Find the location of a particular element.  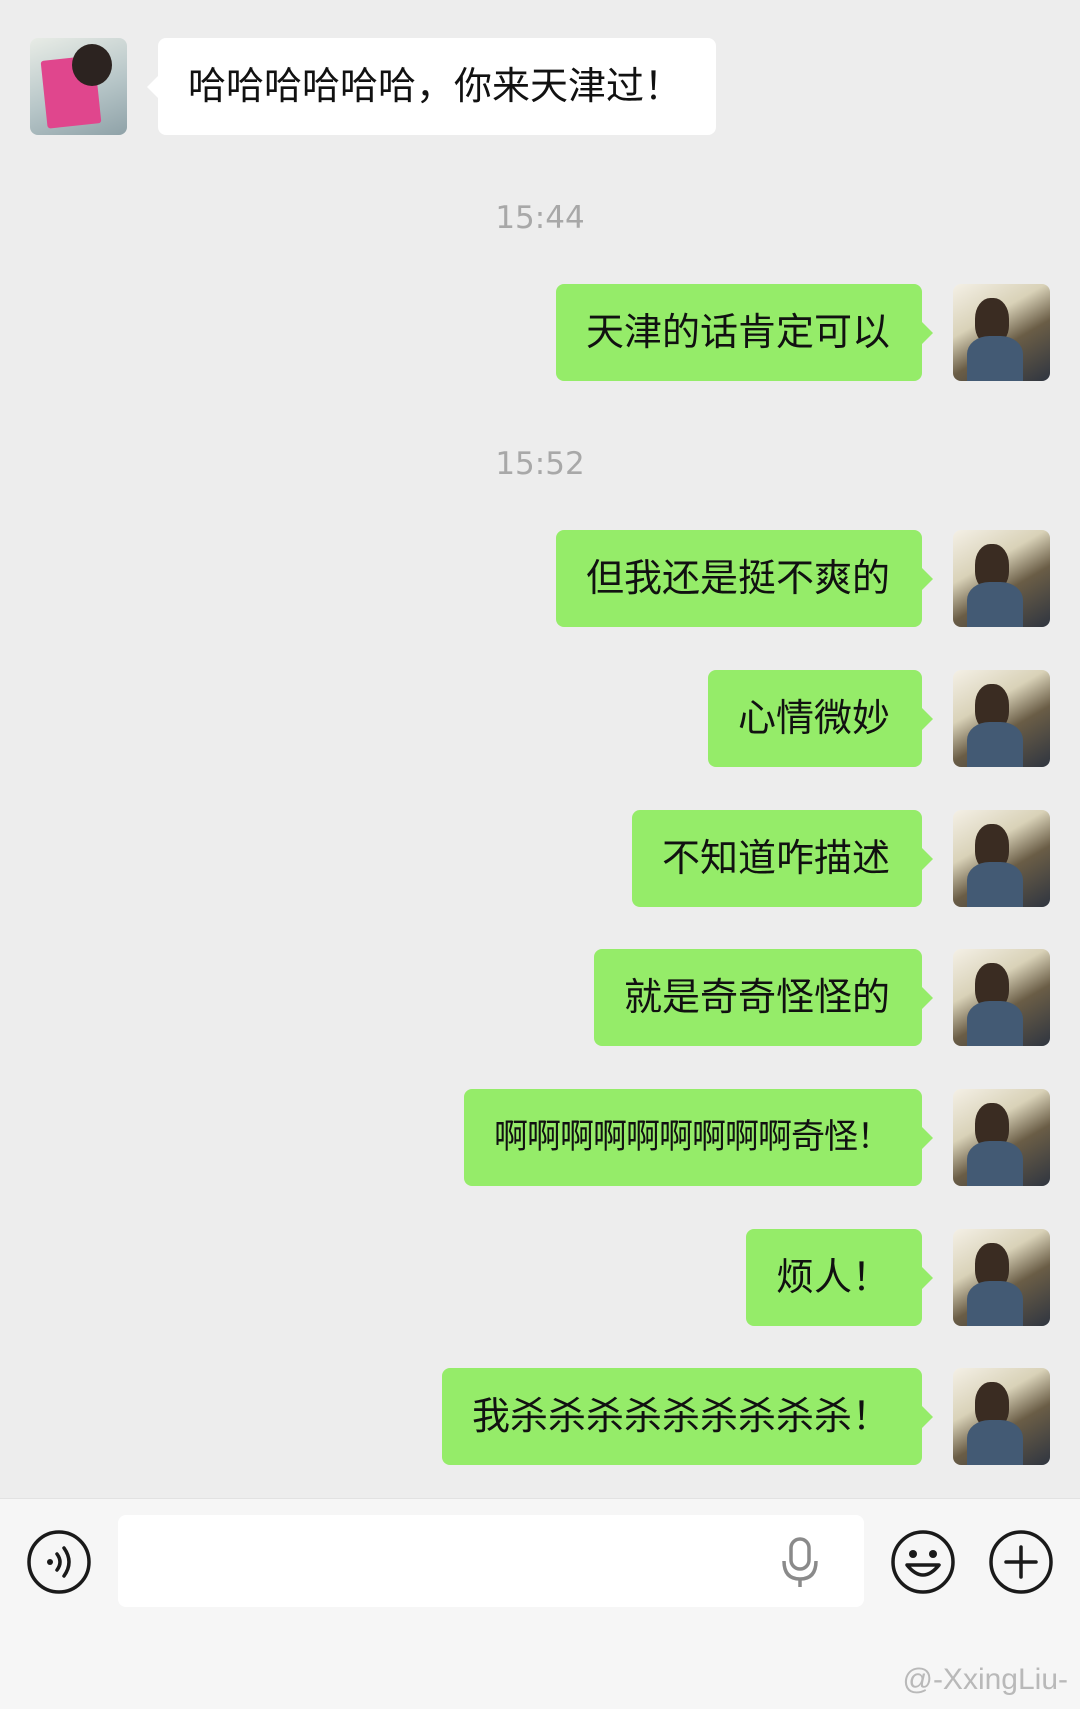

watermark: @-XxingLiu- is located at coordinates (985, 1679).